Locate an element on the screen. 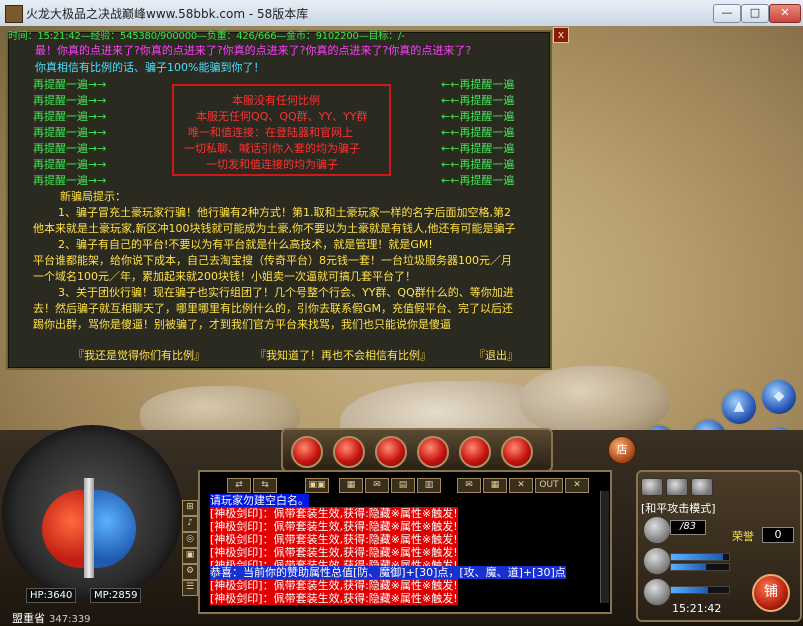 Image resolution: width=803 pixels, height=626 pixels. skill-orb-2: ◆ is located at coordinates (779, 397).